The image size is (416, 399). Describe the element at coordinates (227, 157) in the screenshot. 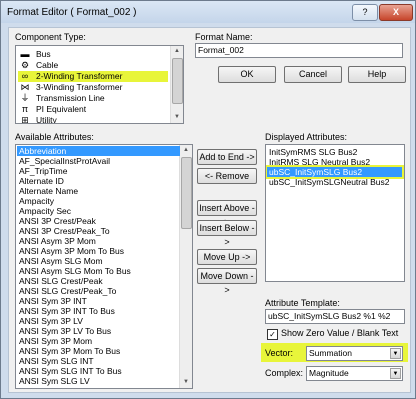

I see `add-to-end-button: Add to End ->` at that location.